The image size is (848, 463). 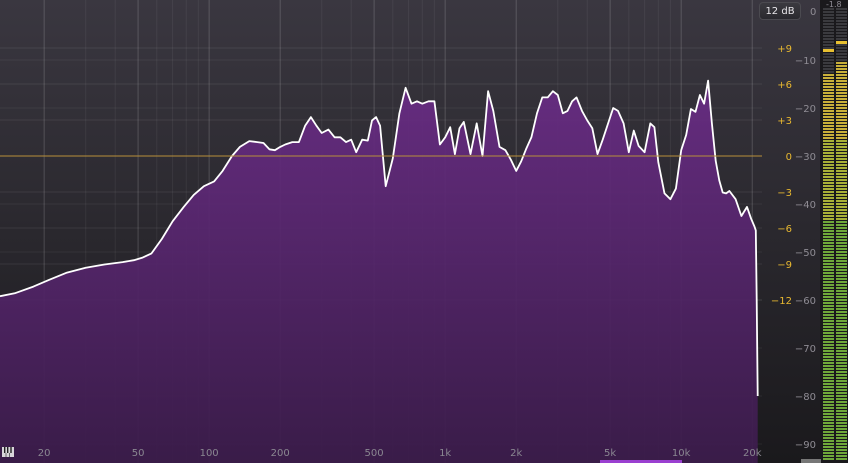 What do you see at coordinates (784, 85) in the screenshot?
I see `eq-gain-label: +6` at bounding box center [784, 85].